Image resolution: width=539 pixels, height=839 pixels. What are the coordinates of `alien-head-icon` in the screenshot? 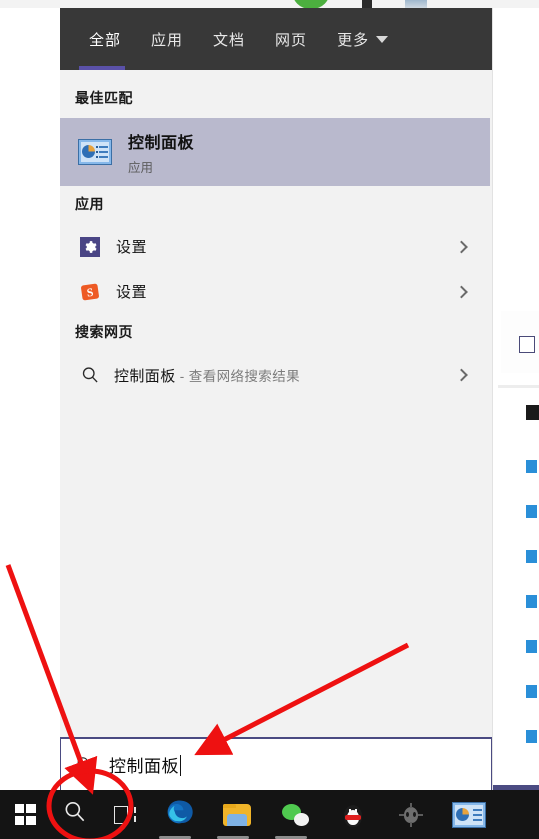 It's located at (411, 814).